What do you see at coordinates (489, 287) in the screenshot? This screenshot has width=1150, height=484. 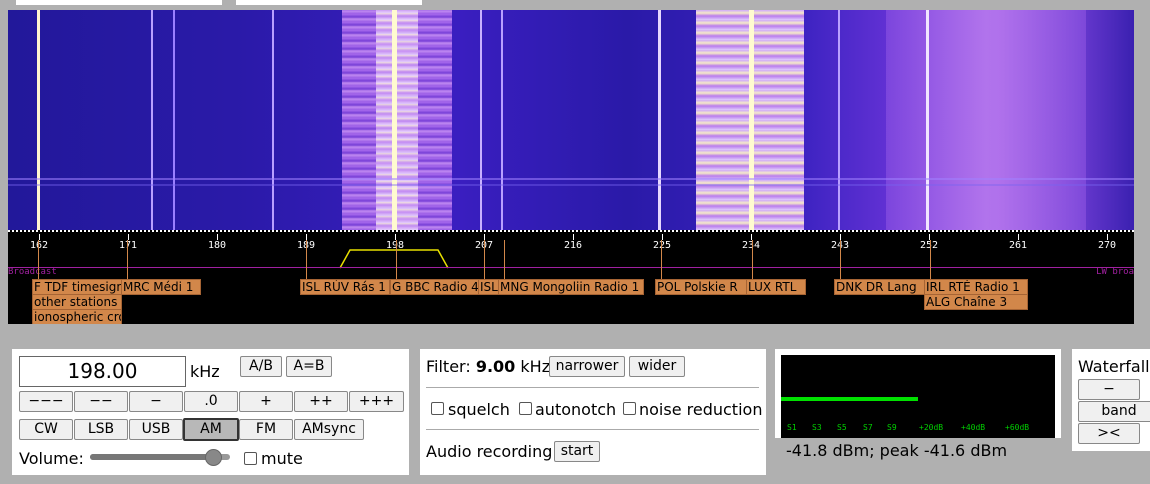 I see `station-label: ISL` at bounding box center [489, 287].